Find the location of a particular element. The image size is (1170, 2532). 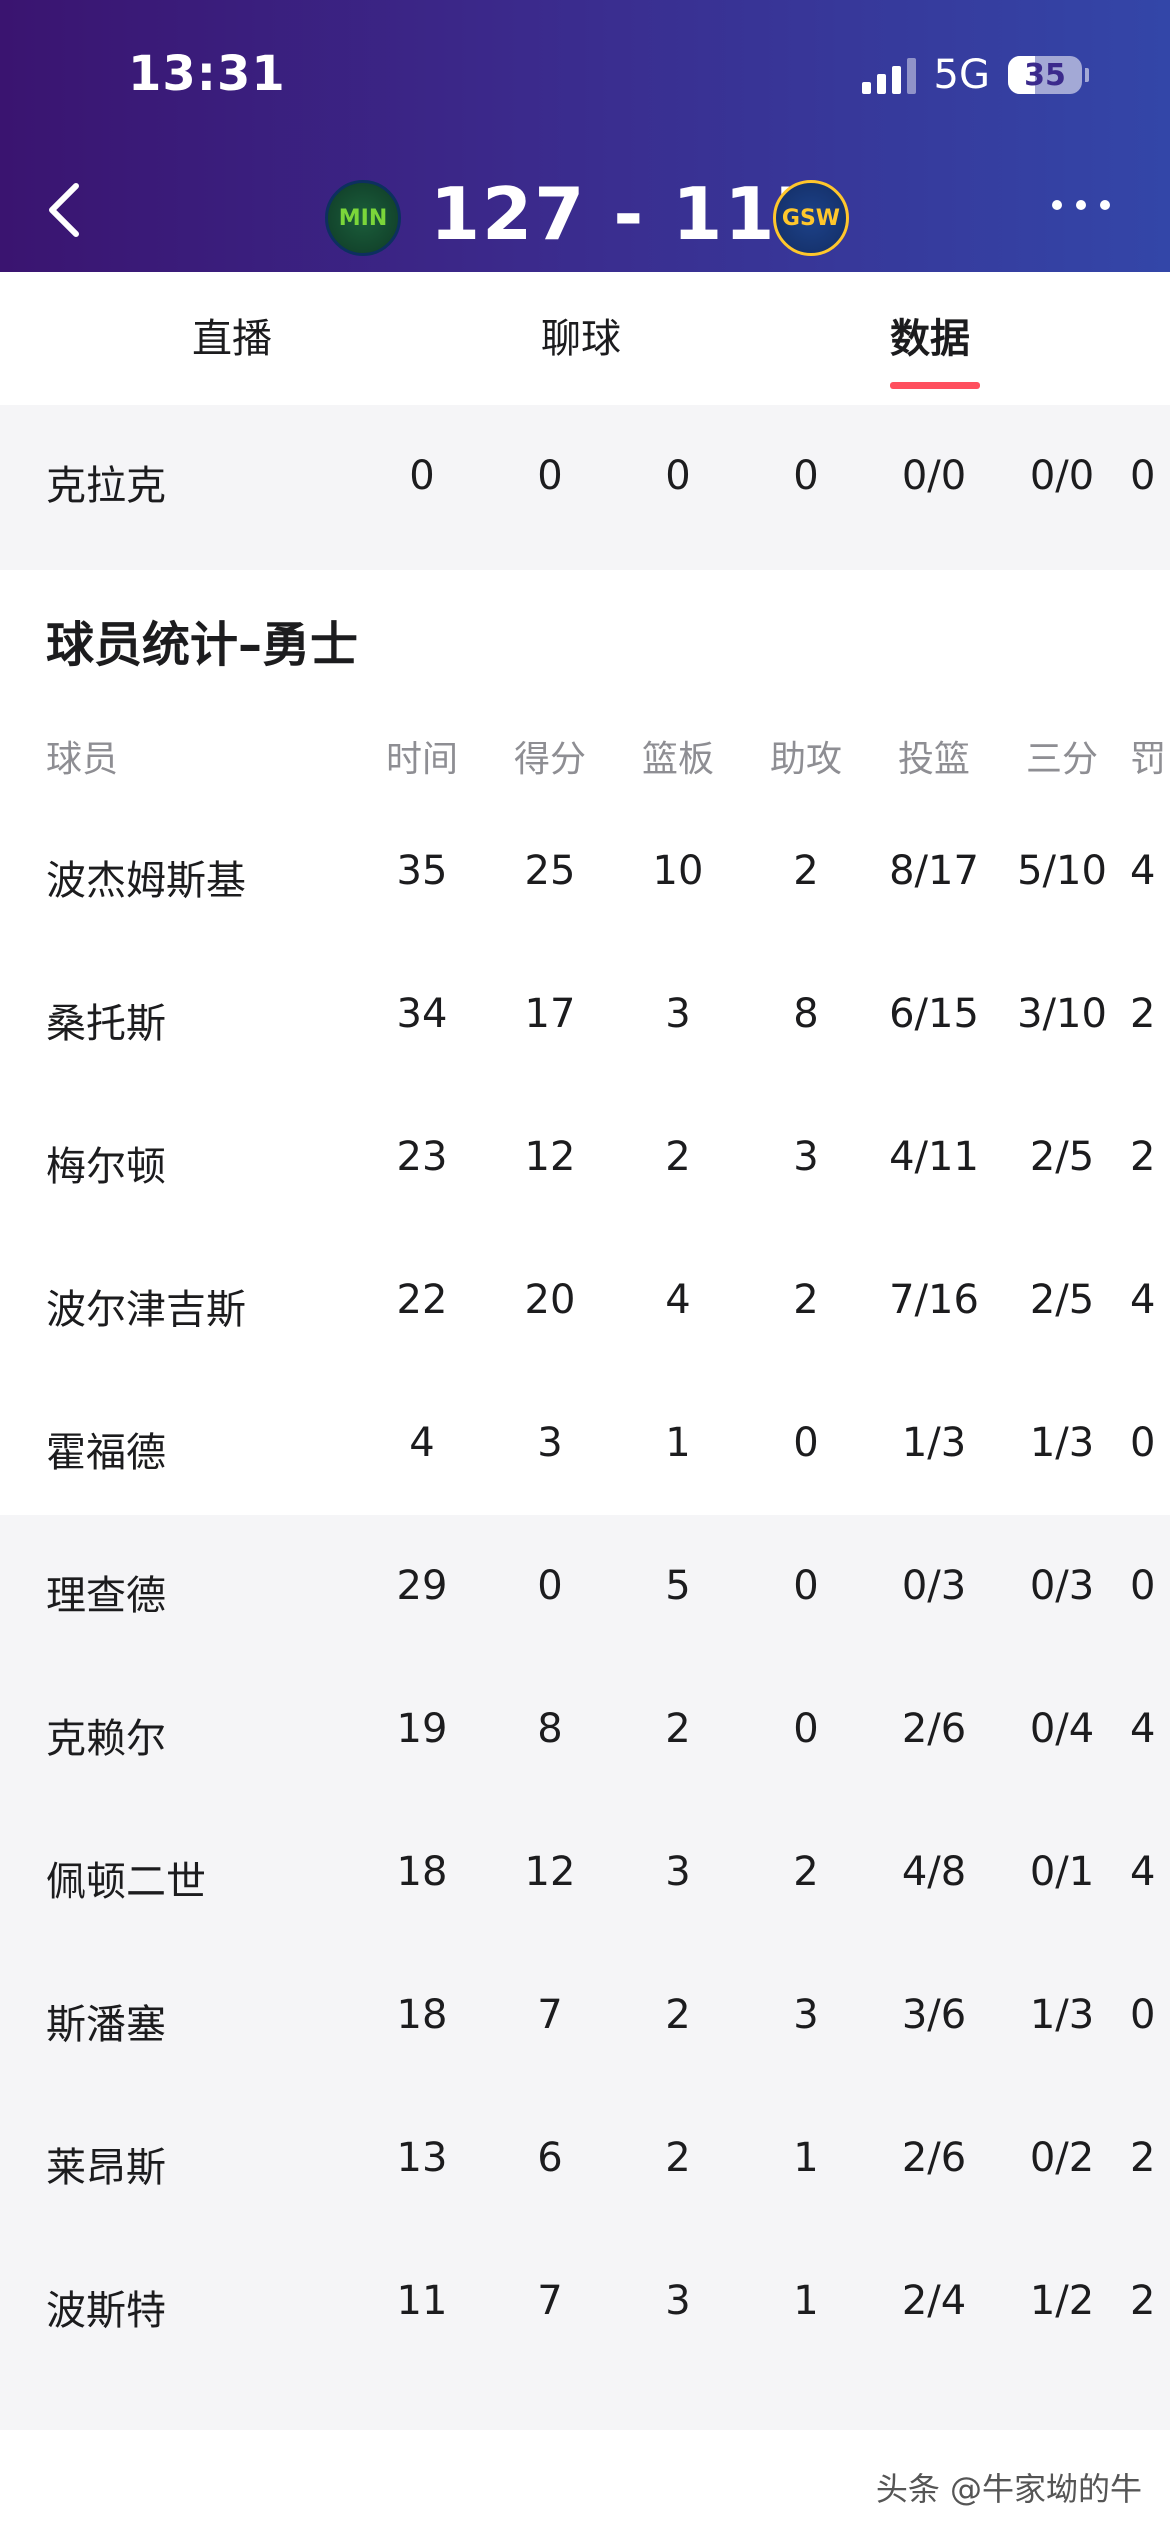

stat-minutes: 4 is located at coordinates (422, 1443).